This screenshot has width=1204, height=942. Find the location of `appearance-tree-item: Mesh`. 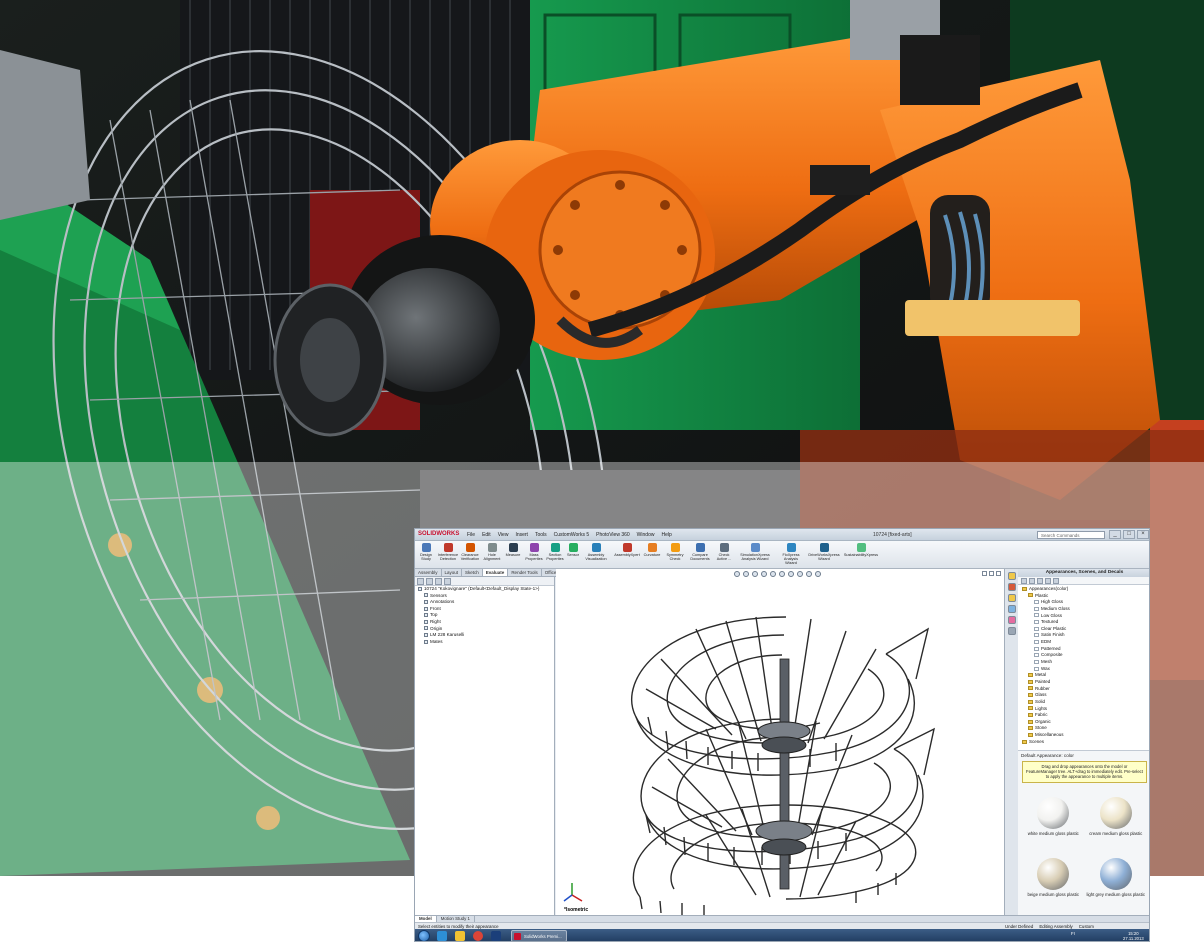

appearance-tree-item: Mesh is located at coordinates (1083, 662).